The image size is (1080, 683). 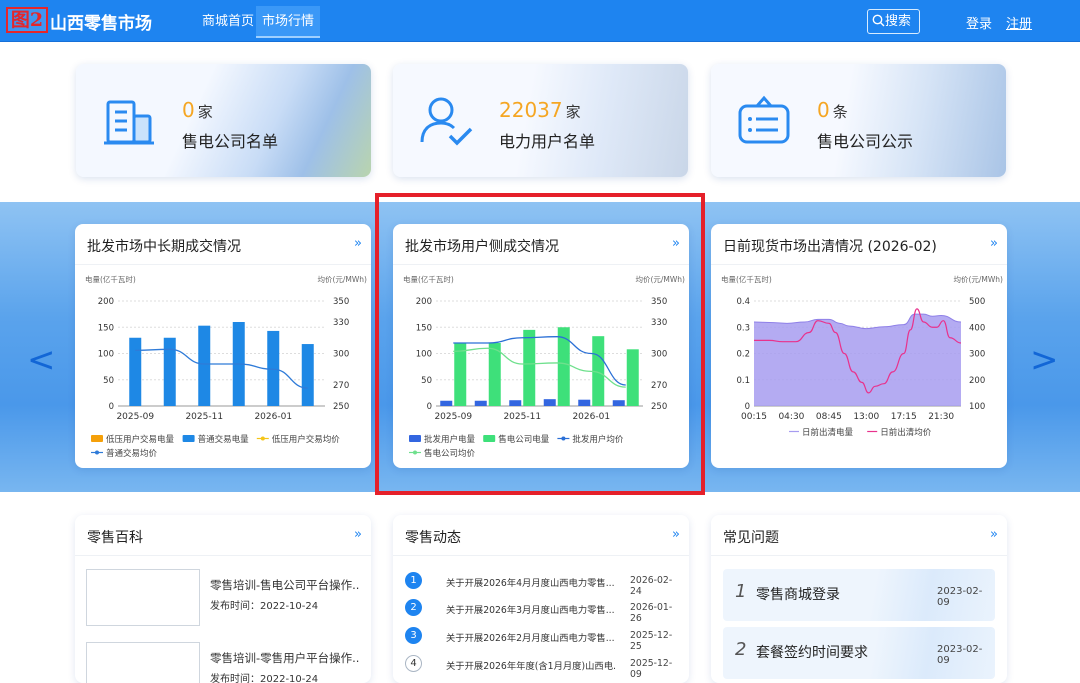 I want to click on wiki-item: 零售培训-售电公司平台操作... 发布时间：2022-10-24, so click(x=223, y=598).